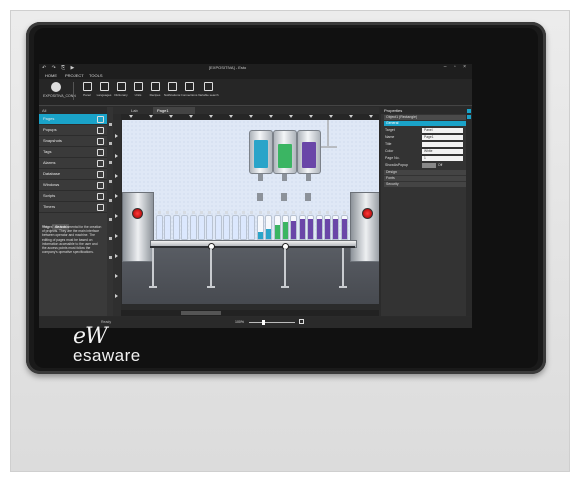 The image size is (576, 477). What do you see at coordinates (429, 165) in the screenshot?
I see `show-as-popup-toggle` at bounding box center [429, 165].